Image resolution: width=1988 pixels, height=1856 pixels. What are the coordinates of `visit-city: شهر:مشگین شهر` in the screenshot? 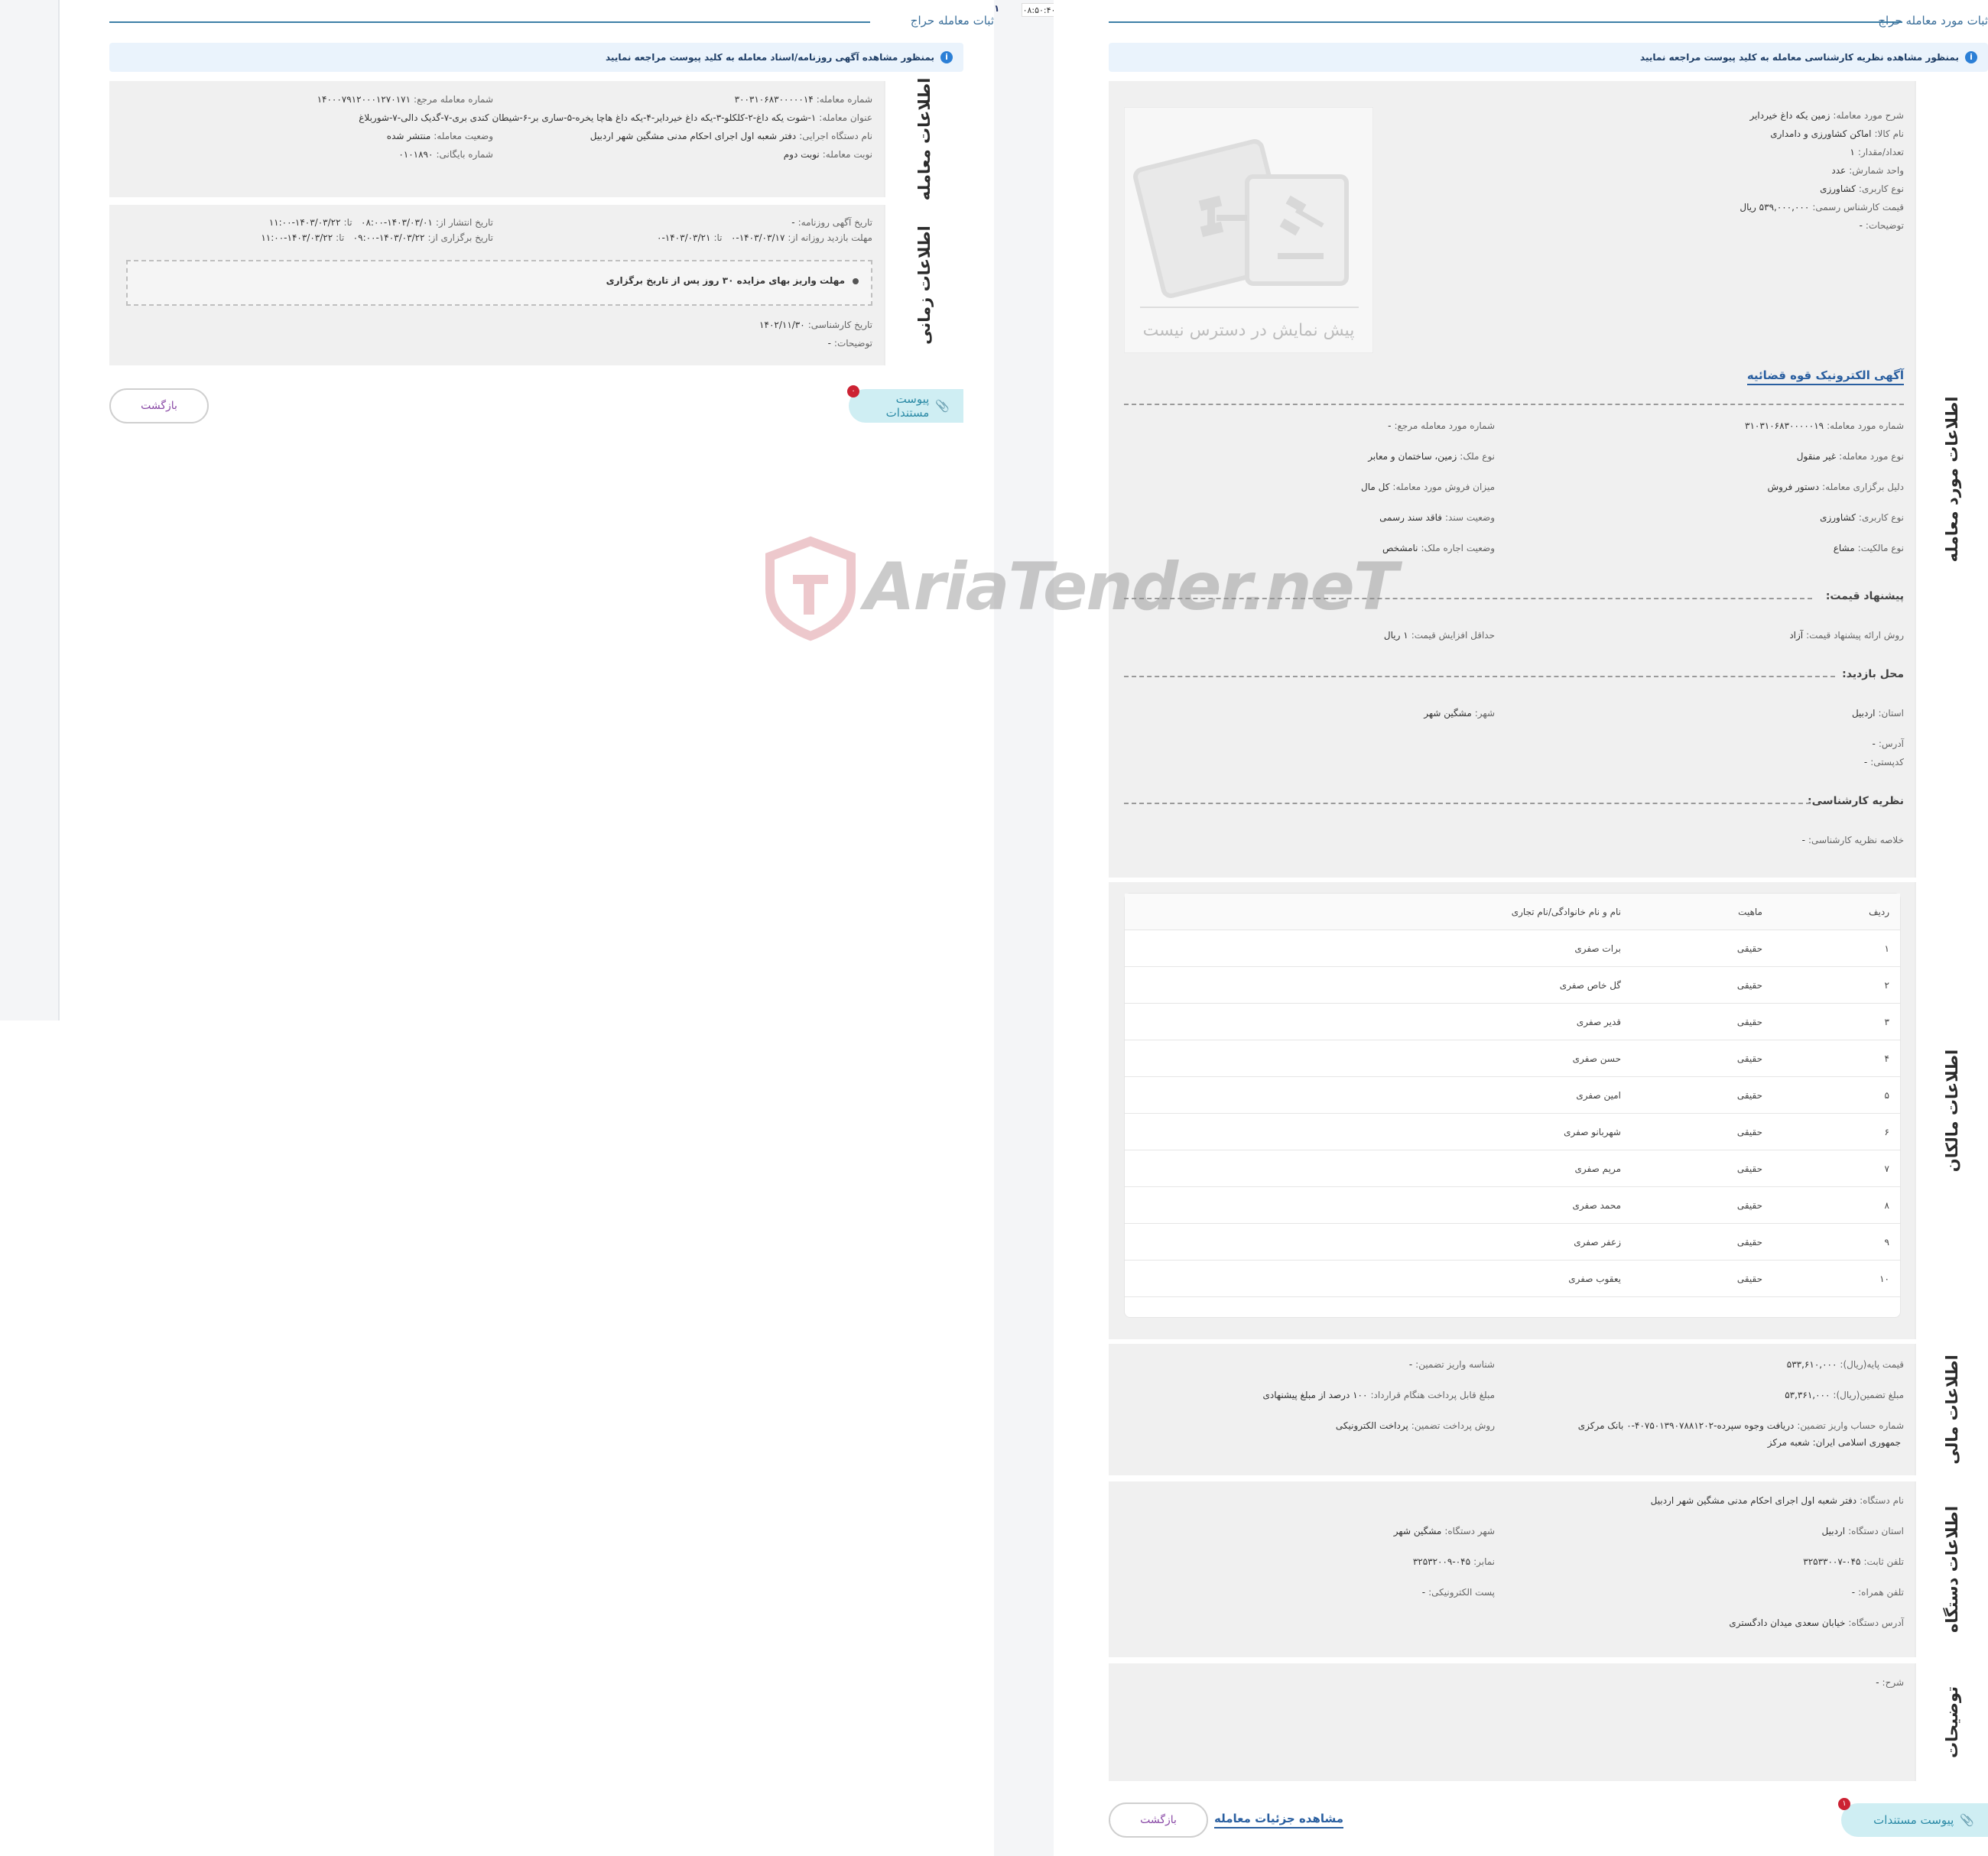 It's located at (1459, 713).